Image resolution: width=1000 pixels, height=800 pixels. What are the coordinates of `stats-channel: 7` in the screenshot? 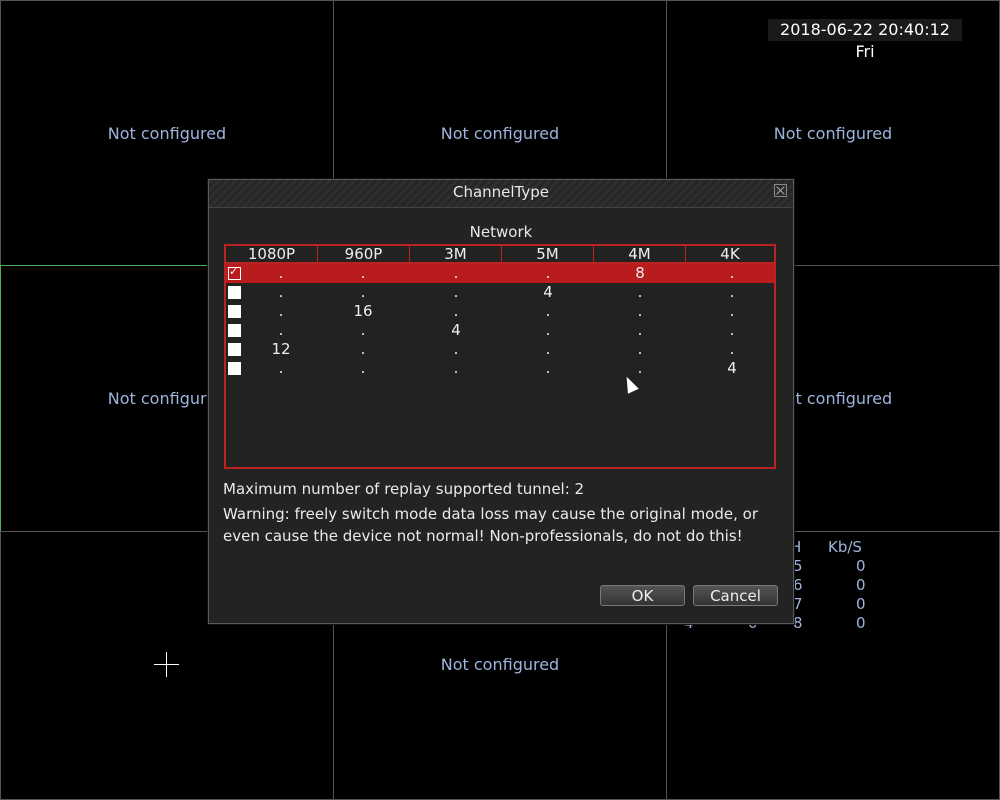 It's located at (798, 604).